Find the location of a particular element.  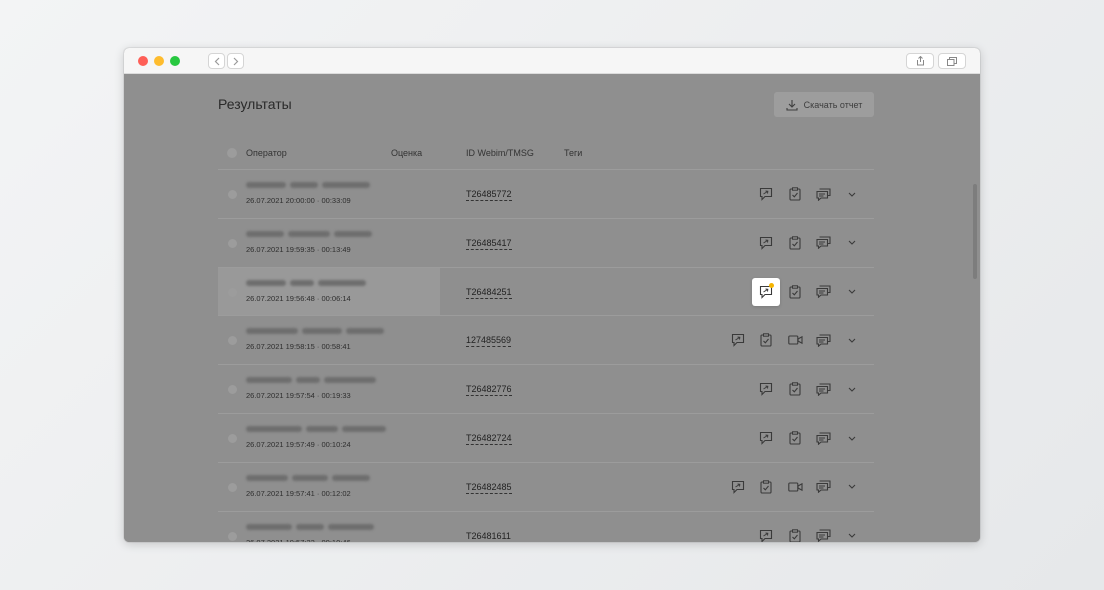

row-id-link: T26481611 is located at coordinates (488, 536).